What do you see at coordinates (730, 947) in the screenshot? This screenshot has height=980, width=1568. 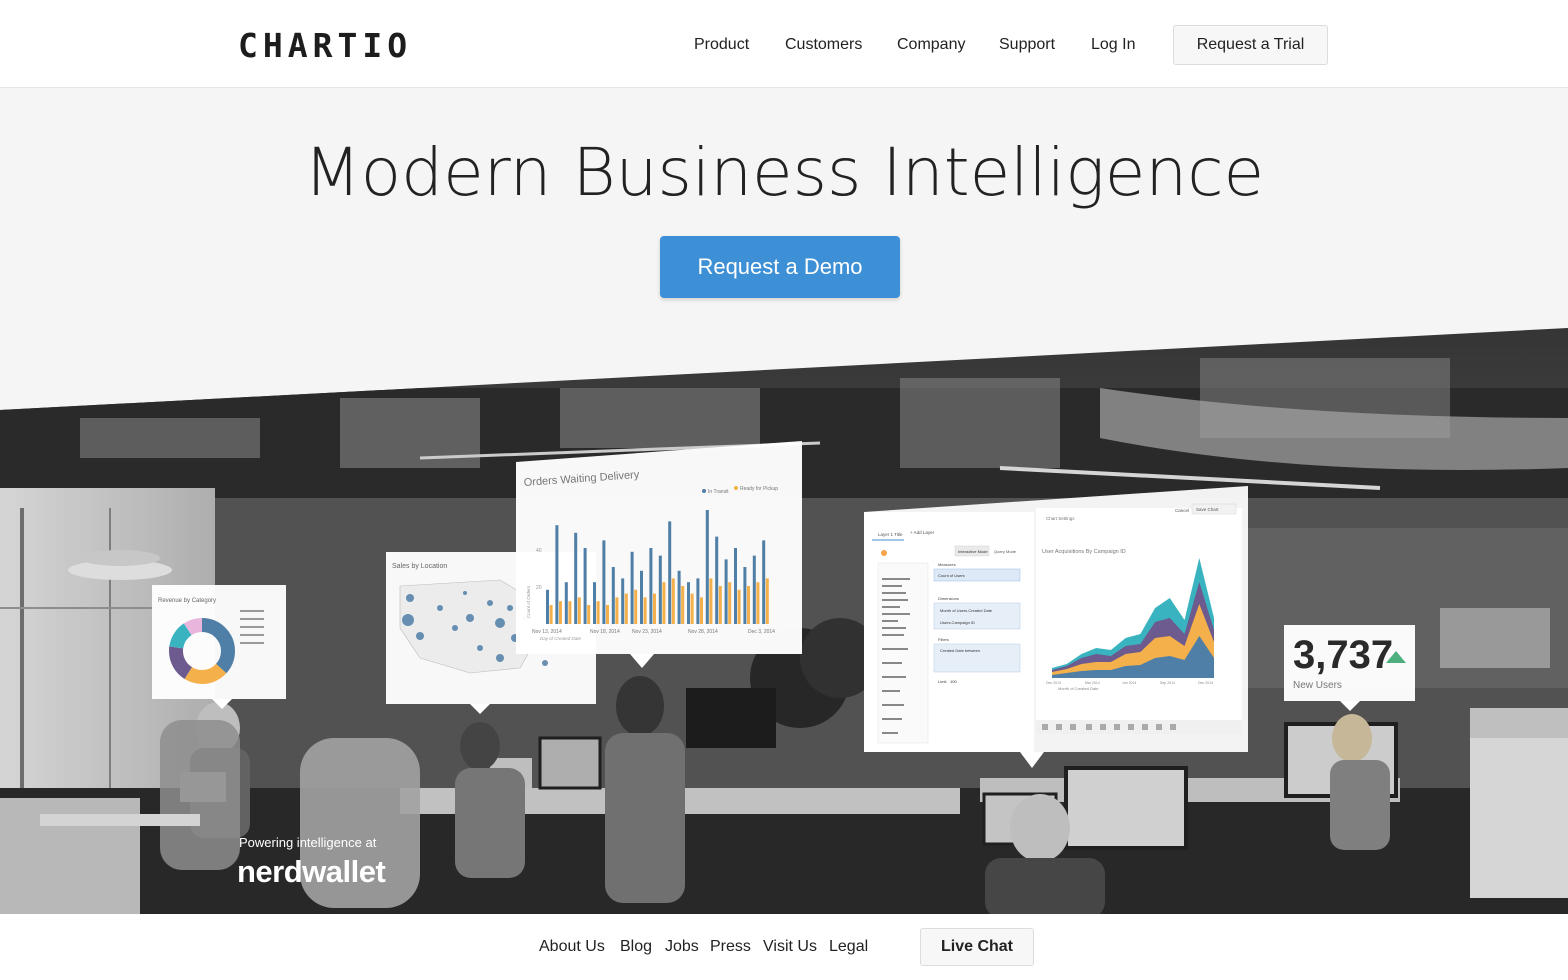 I see `footer-press: Press` at bounding box center [730, 947].